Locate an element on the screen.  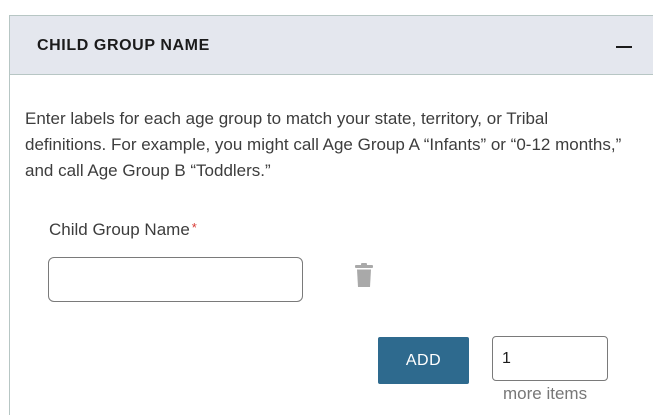
accordion-header: CHILD GROUP NAME is located at coordinates (331, 45).